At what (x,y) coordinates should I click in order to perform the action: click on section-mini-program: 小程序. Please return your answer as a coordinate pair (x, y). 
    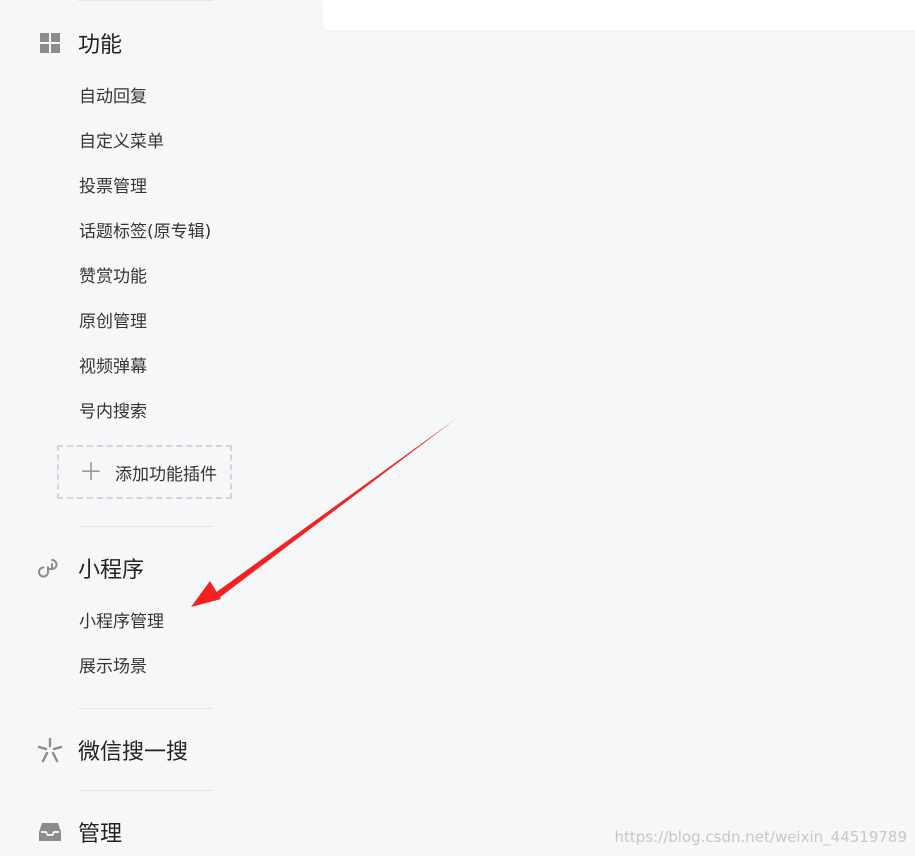
    Looking at the image, I should click on (90, 568).